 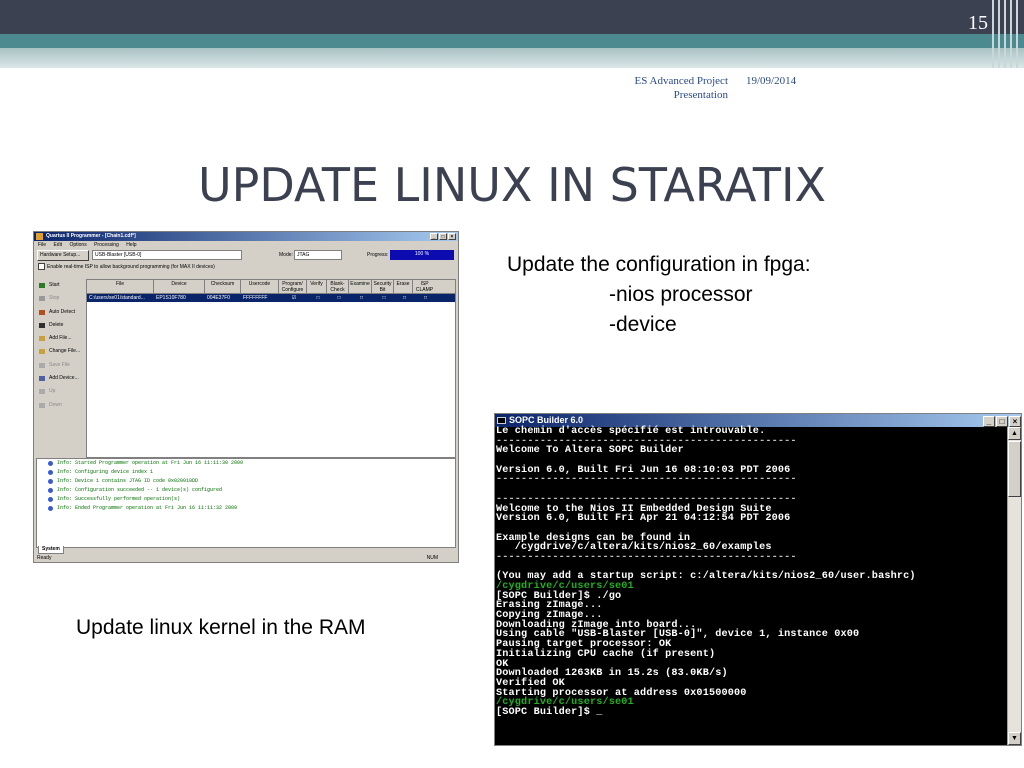 What do you see at coordinates (255, 298) in the screenshot?
I see `cell-usercode: FFFFFFFF` at bounding box center [255, 298].